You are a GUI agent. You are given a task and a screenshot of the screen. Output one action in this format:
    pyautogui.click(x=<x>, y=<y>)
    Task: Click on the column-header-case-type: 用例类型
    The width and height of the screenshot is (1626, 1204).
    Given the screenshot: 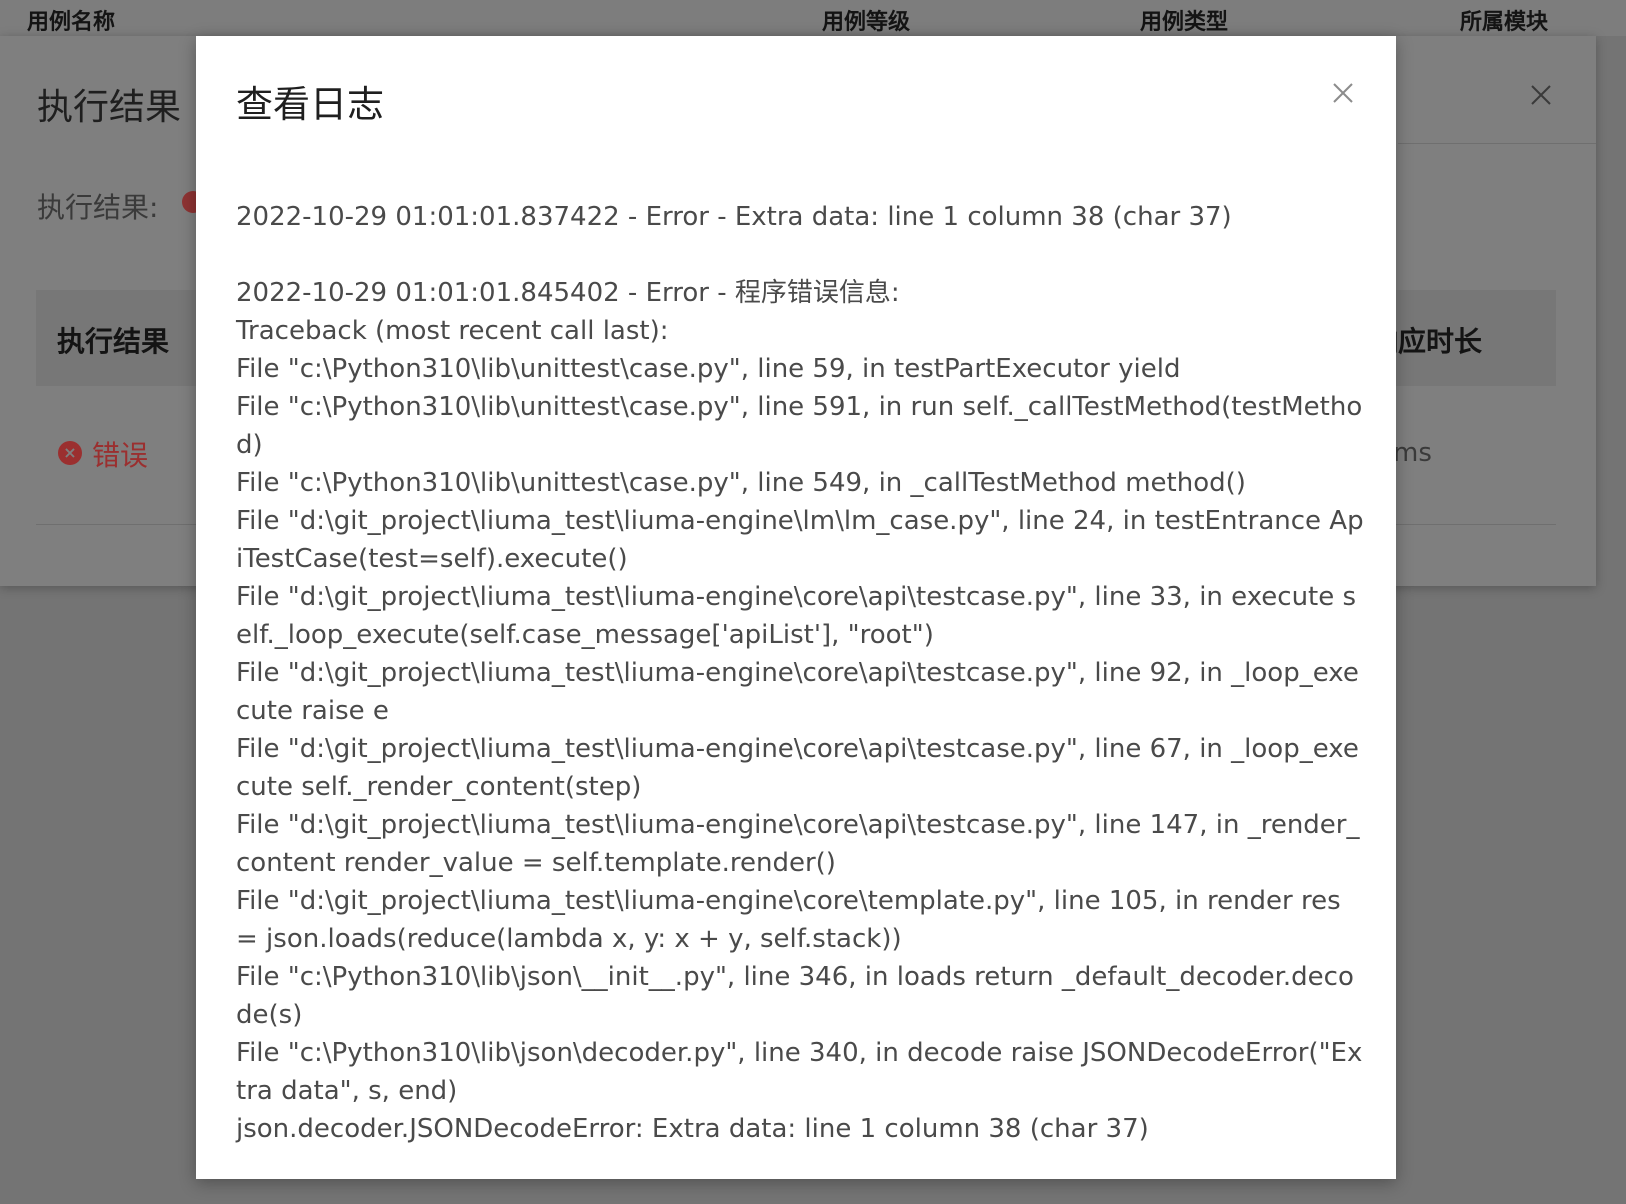 What is the action you would take?
    pyautogui.click(x=1184, y=22)
    